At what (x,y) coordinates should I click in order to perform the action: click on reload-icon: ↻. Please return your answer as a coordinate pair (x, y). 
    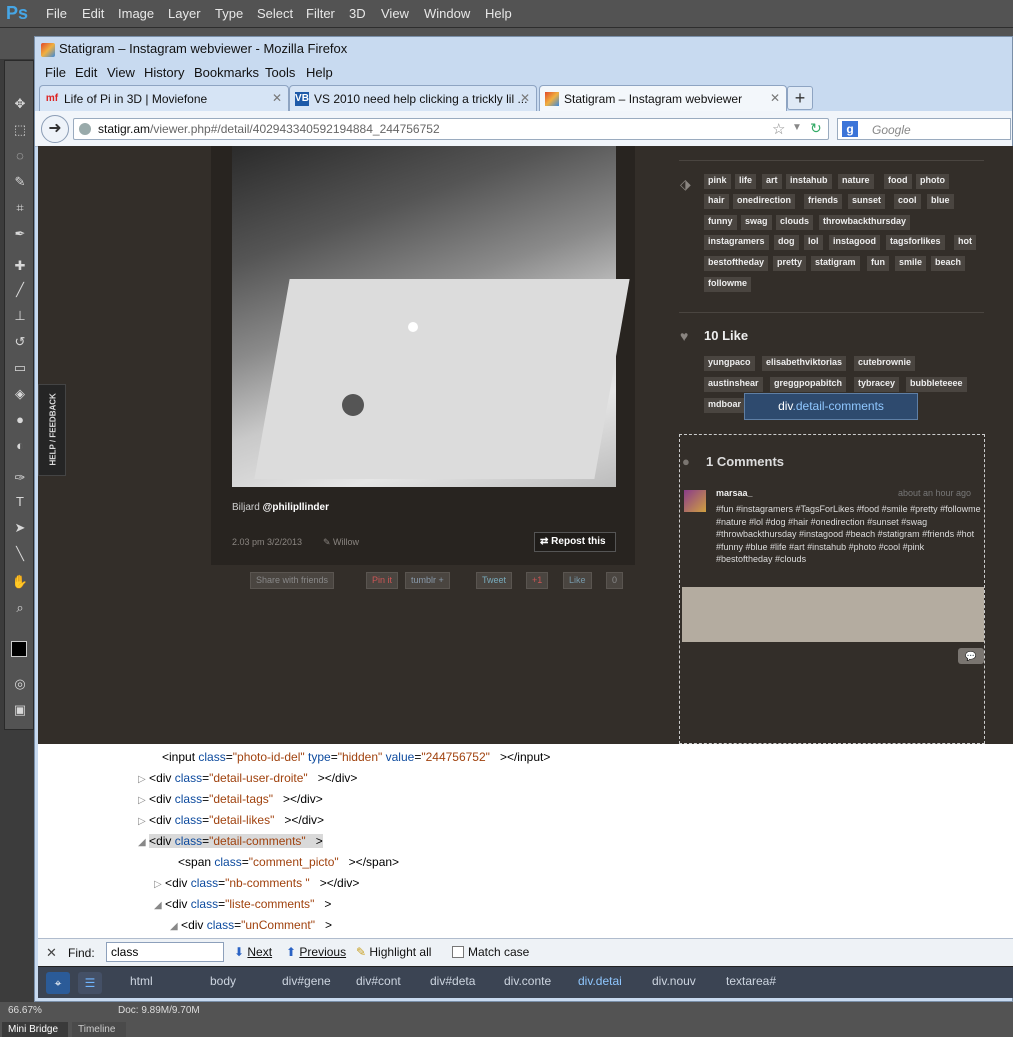
    Looking at the image, I should click on (816, 128).